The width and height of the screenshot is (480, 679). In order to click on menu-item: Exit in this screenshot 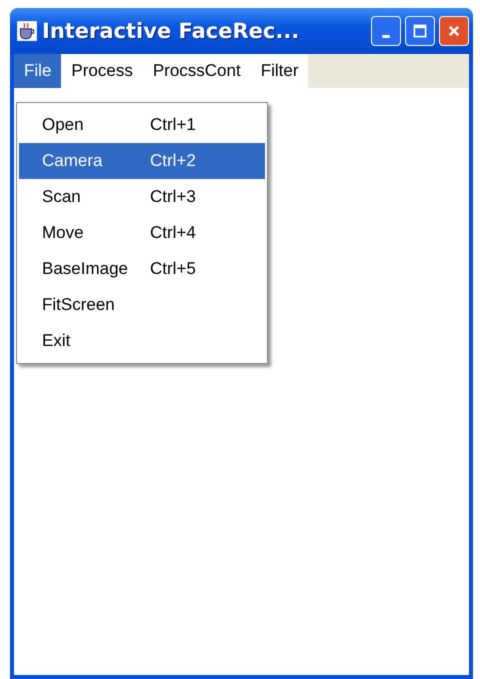, I will do `click(142, 341)`.